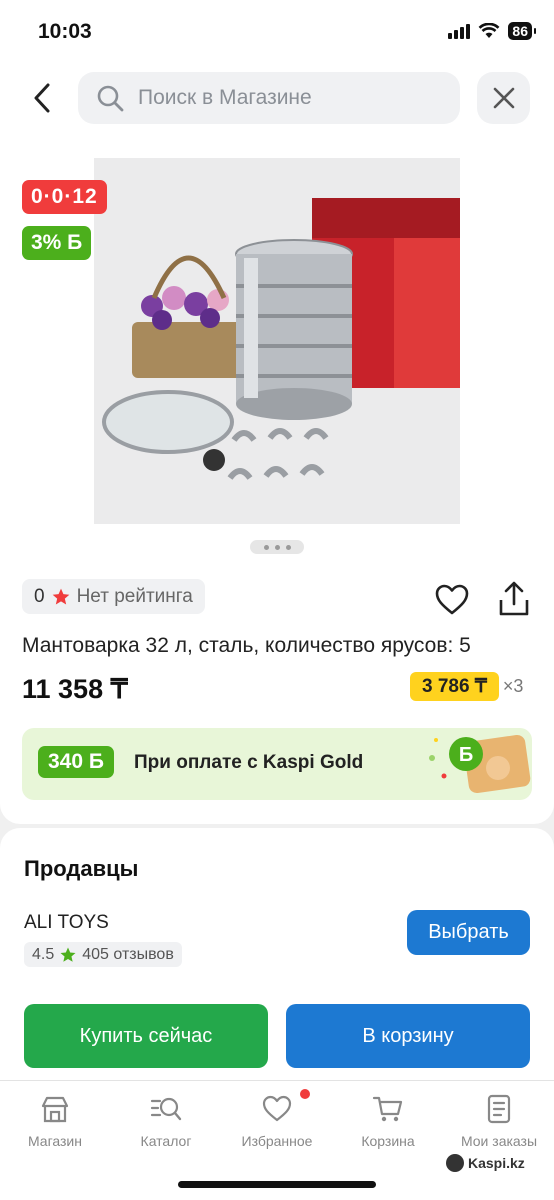 The width and height of the screenshot is (554, 1200). What do you see at coordinates (522, 31) in the screenshot?
I see `battery-indicator: 86` at bounding box center [522, 31].